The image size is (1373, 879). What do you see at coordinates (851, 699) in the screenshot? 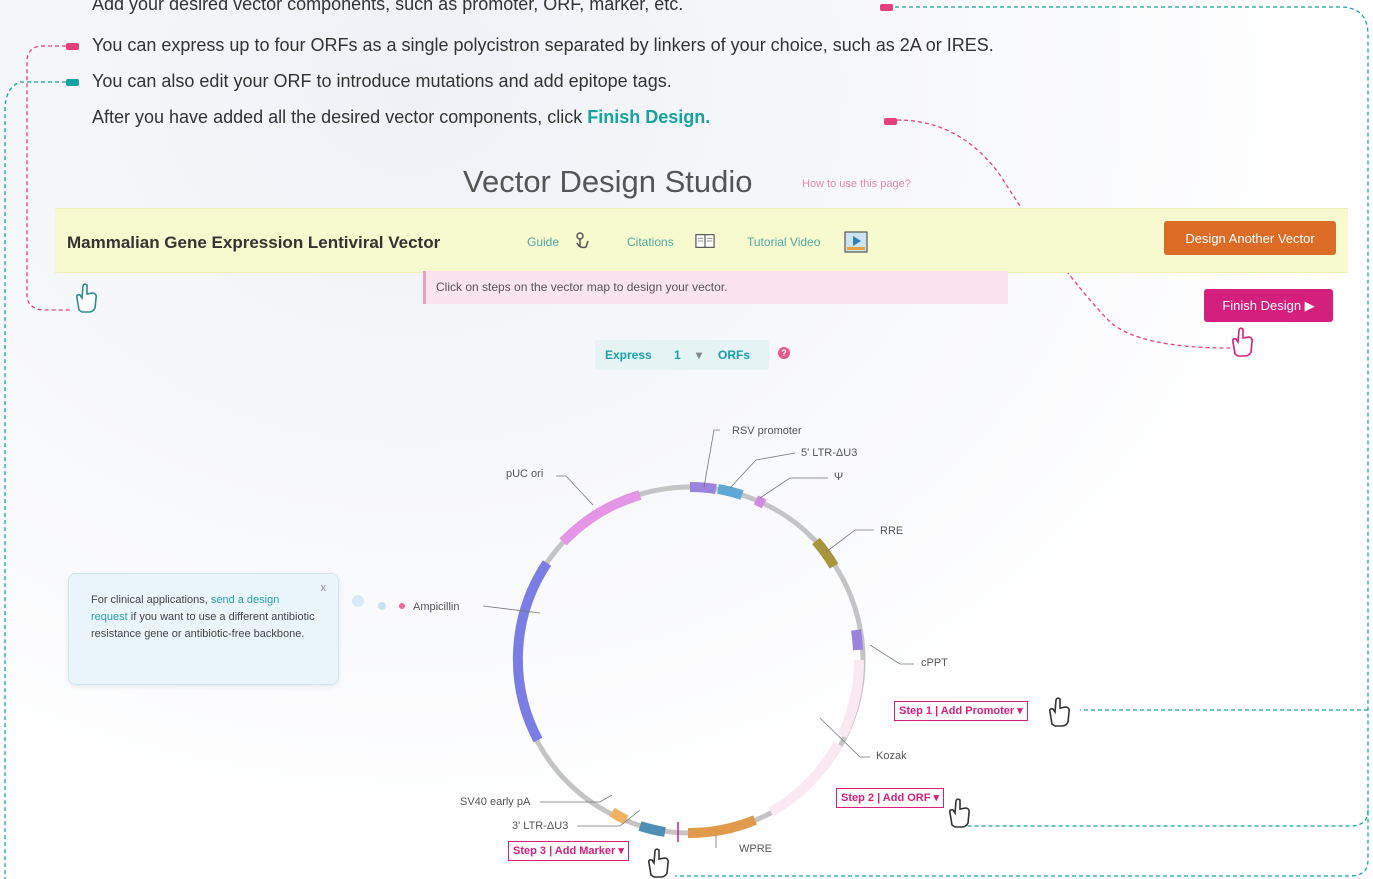
I see `promoter-slot` at bounding box center [851, 699].